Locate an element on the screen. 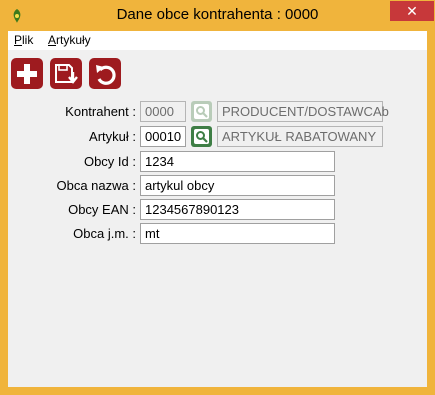  obcy-ean-label: Obcy EAN : is located at coordinates (102, 209).